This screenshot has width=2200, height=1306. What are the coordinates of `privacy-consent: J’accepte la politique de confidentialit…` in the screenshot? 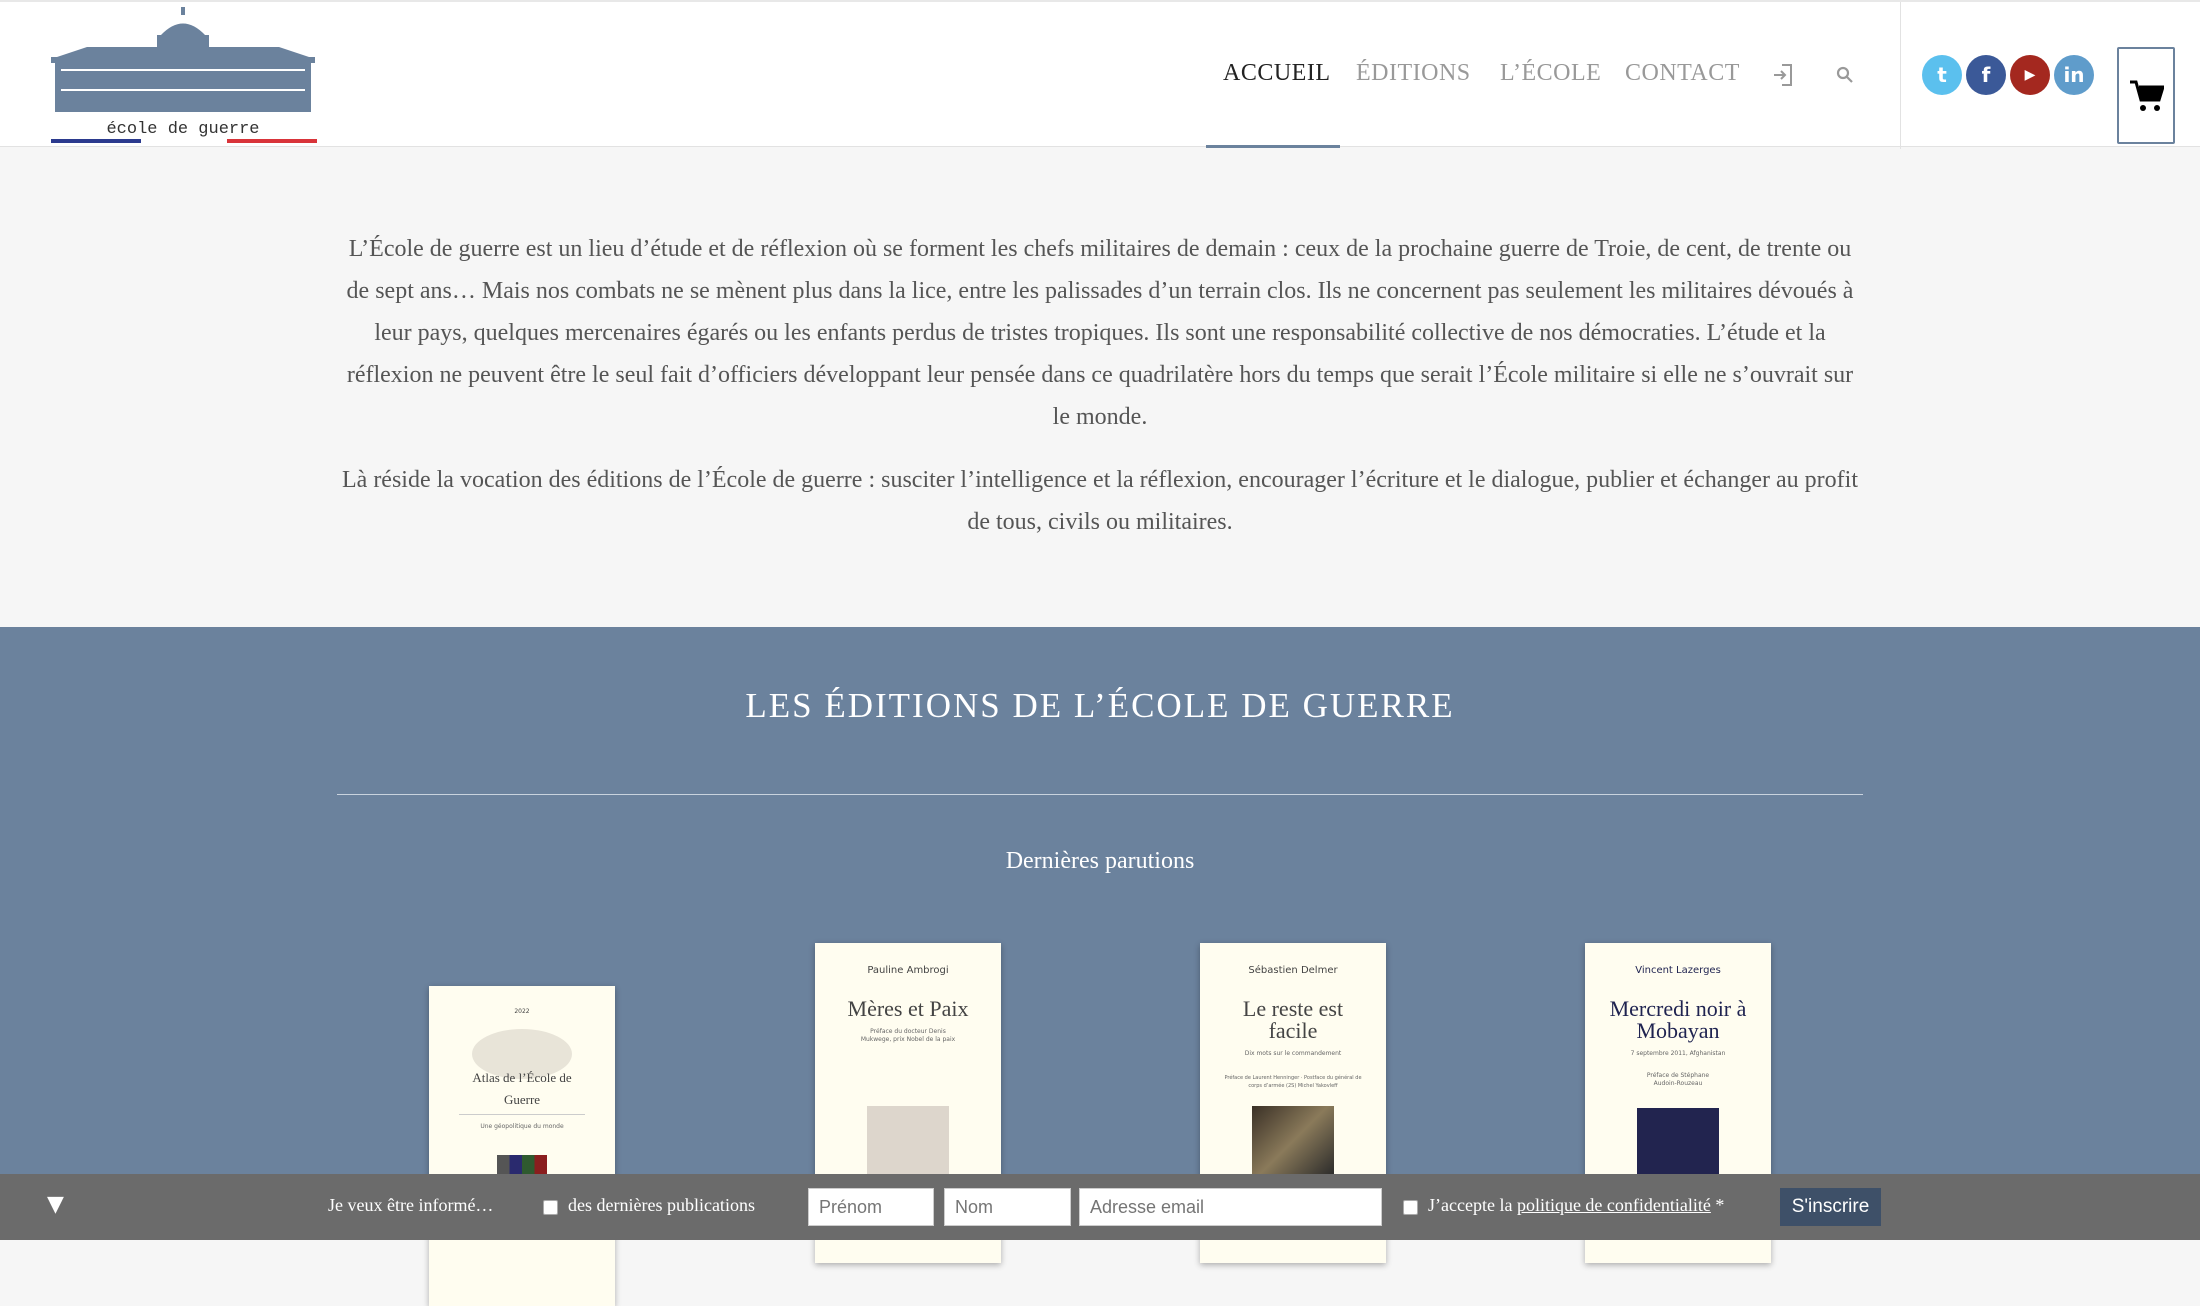 It's located at (1576, 1205).